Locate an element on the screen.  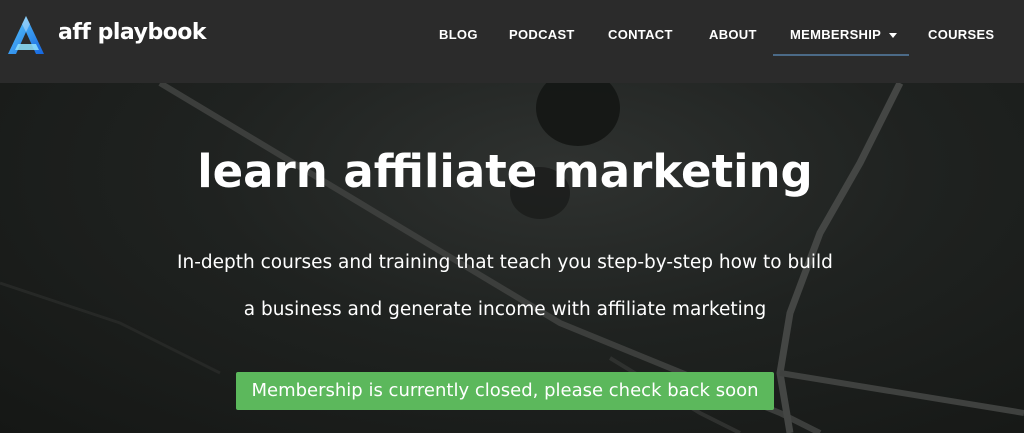
hero-title: learn affiliate marketing is located at coordinates (505, 171).